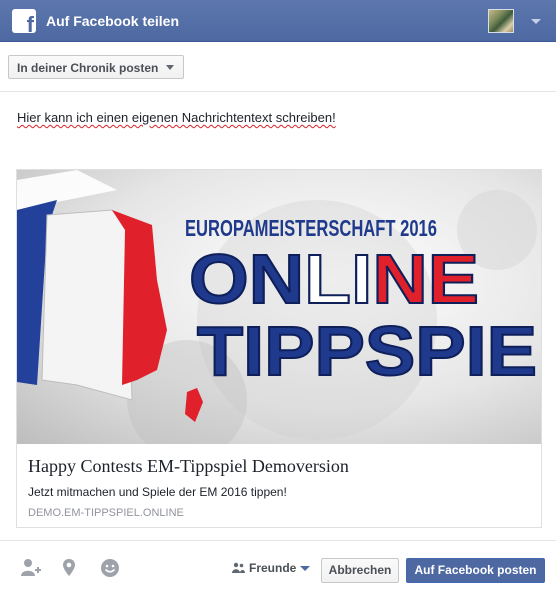 The image size is (556, 601). Describe the element at coordinates (88, 68) in the screenshot. I see `share-target-label: In deiner Chronik posten` at that location.